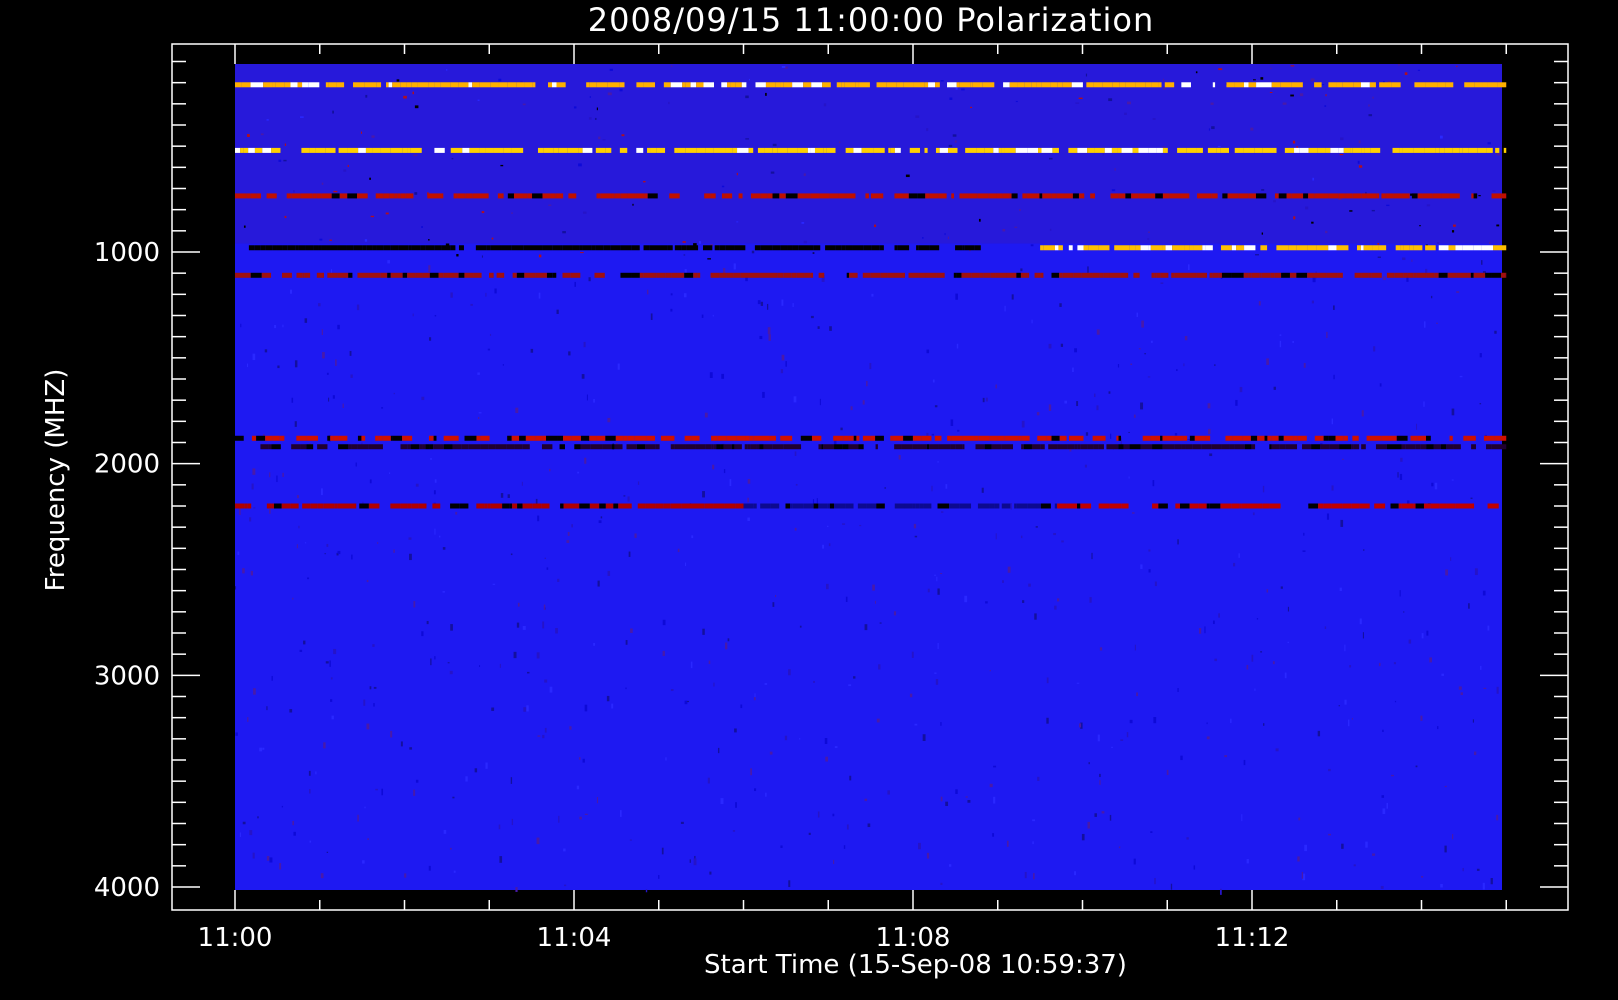 The height and width of the screenshot is (1000, 1618). Describe the element at coordinates (868, 154) in the screenshot. I see `heatmap-low-frequency-region` at that location.